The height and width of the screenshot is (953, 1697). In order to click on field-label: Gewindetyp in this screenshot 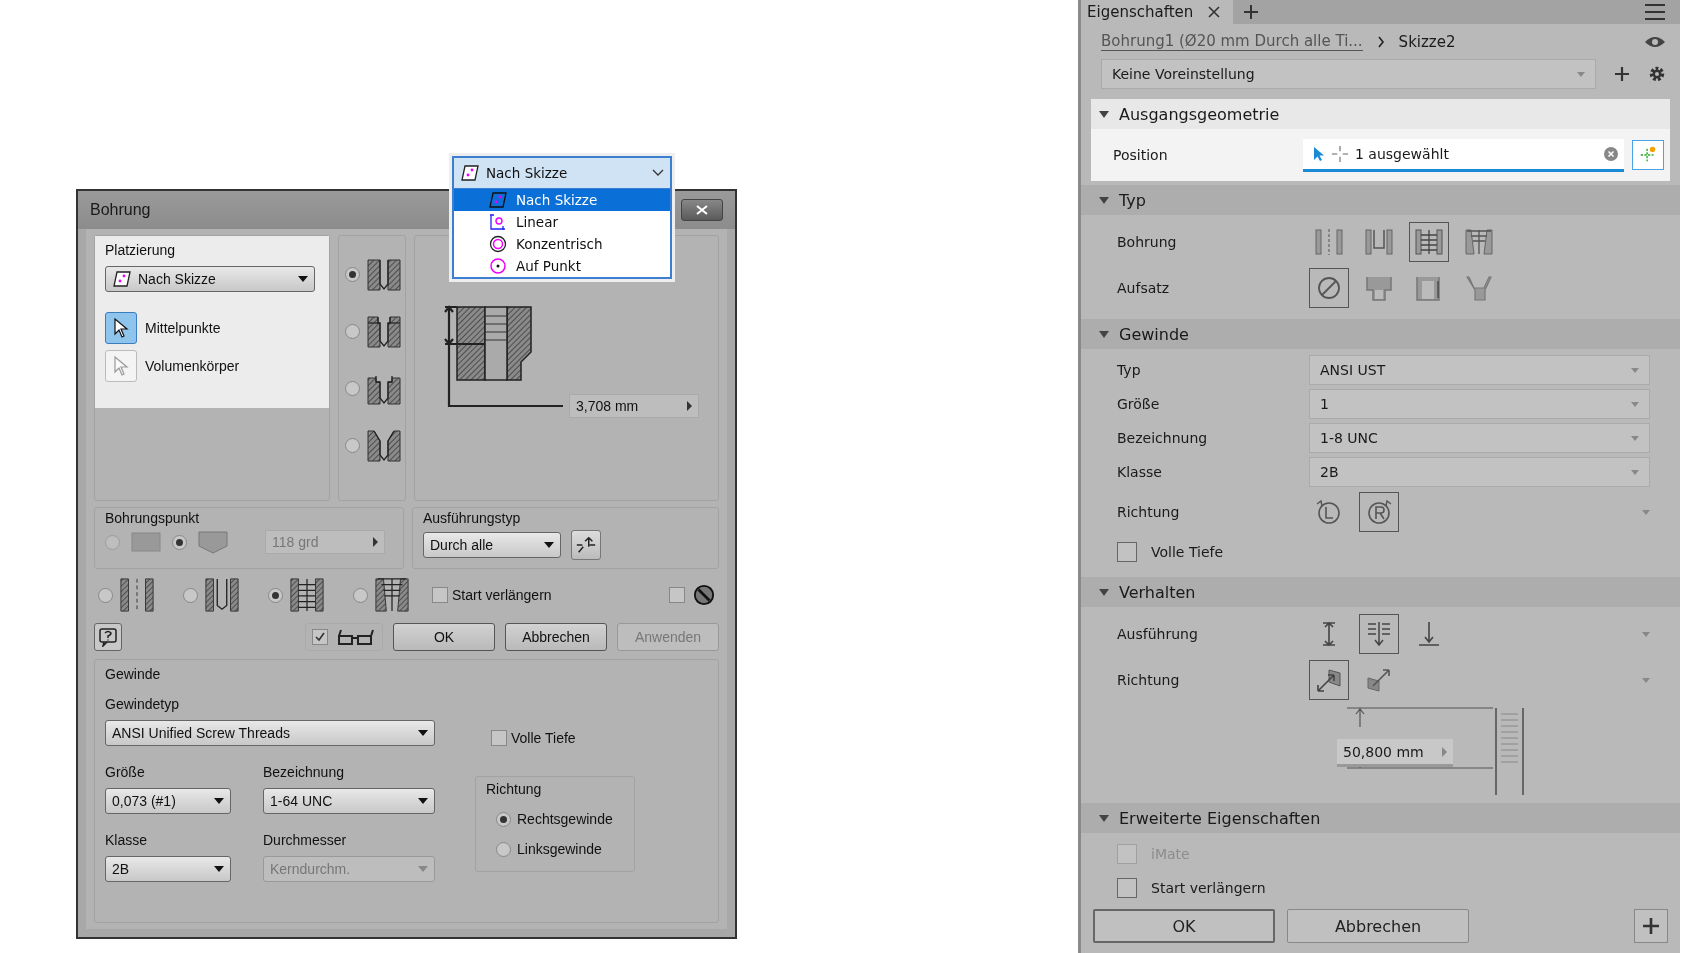, I will do `click(142, 704)`.